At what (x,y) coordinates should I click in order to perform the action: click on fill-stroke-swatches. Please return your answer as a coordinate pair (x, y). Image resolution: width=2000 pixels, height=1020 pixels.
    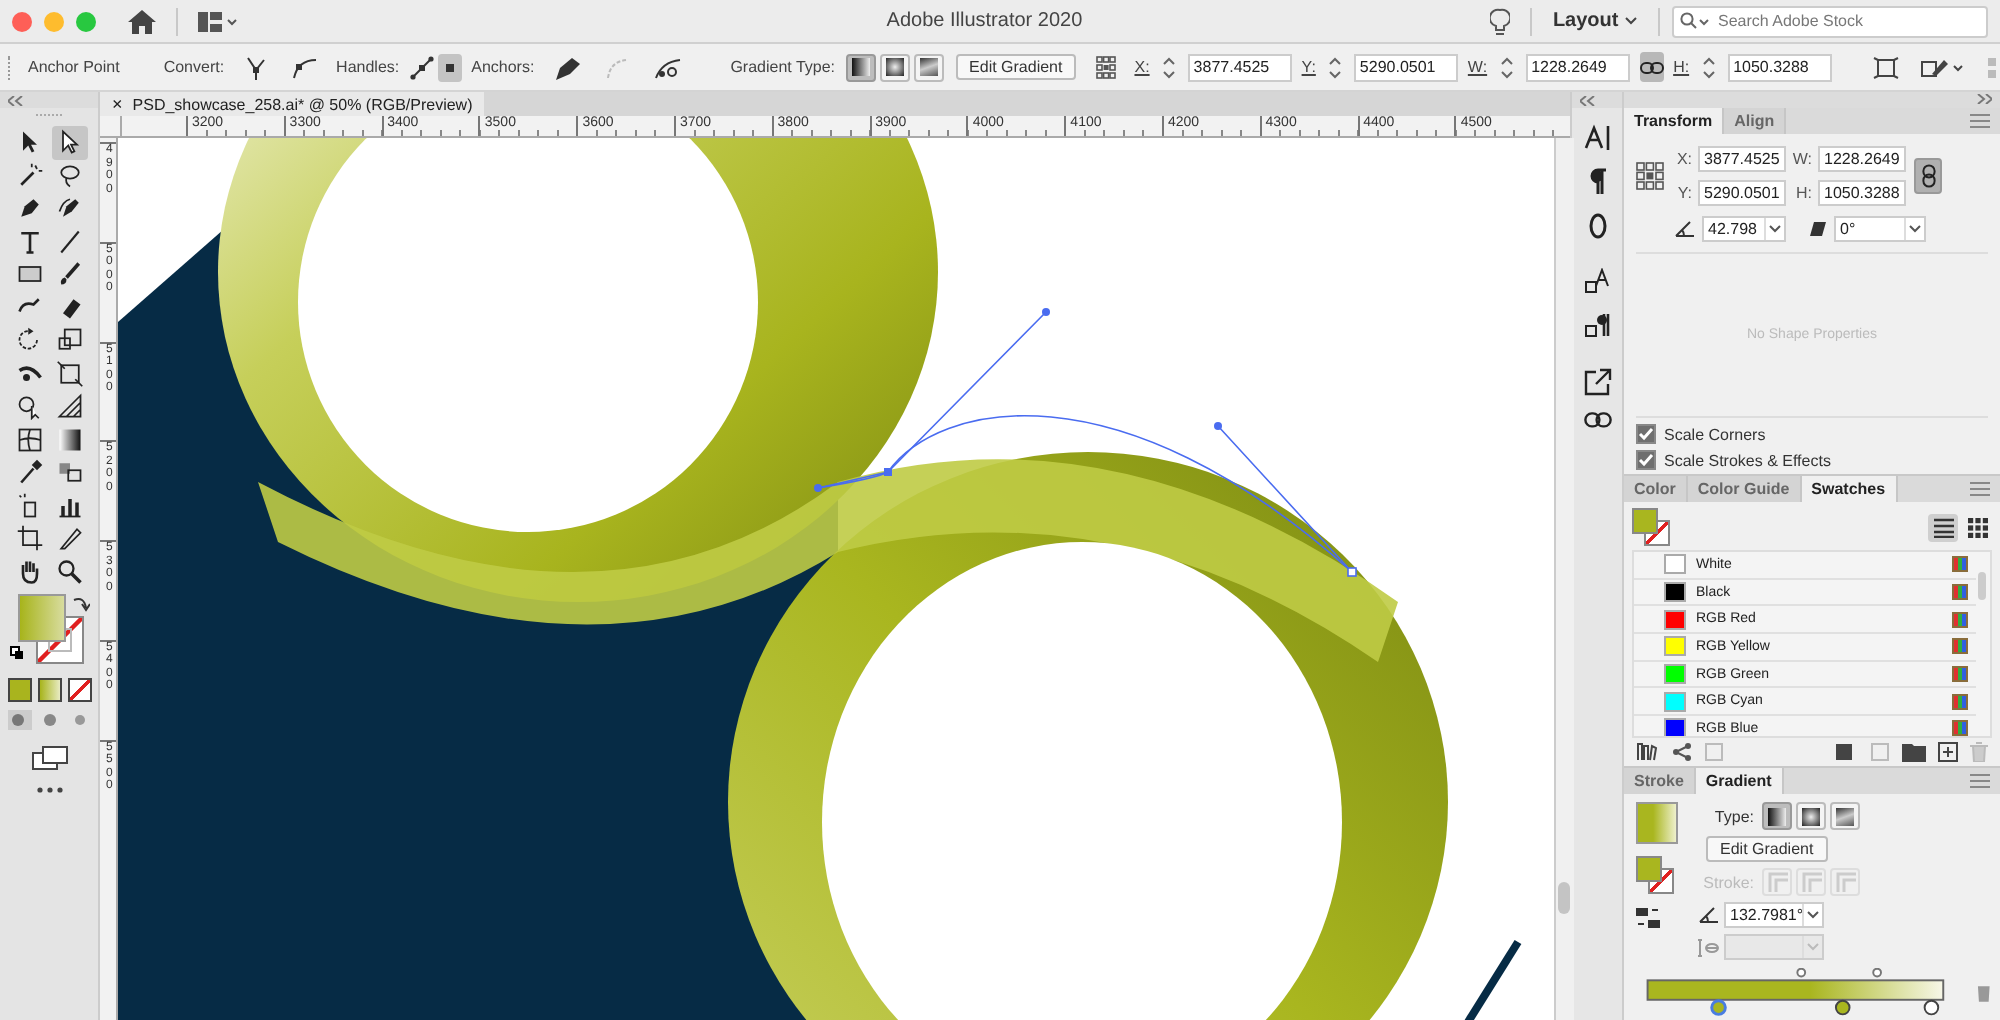
    Looking at the image, I should click on (50, 629).